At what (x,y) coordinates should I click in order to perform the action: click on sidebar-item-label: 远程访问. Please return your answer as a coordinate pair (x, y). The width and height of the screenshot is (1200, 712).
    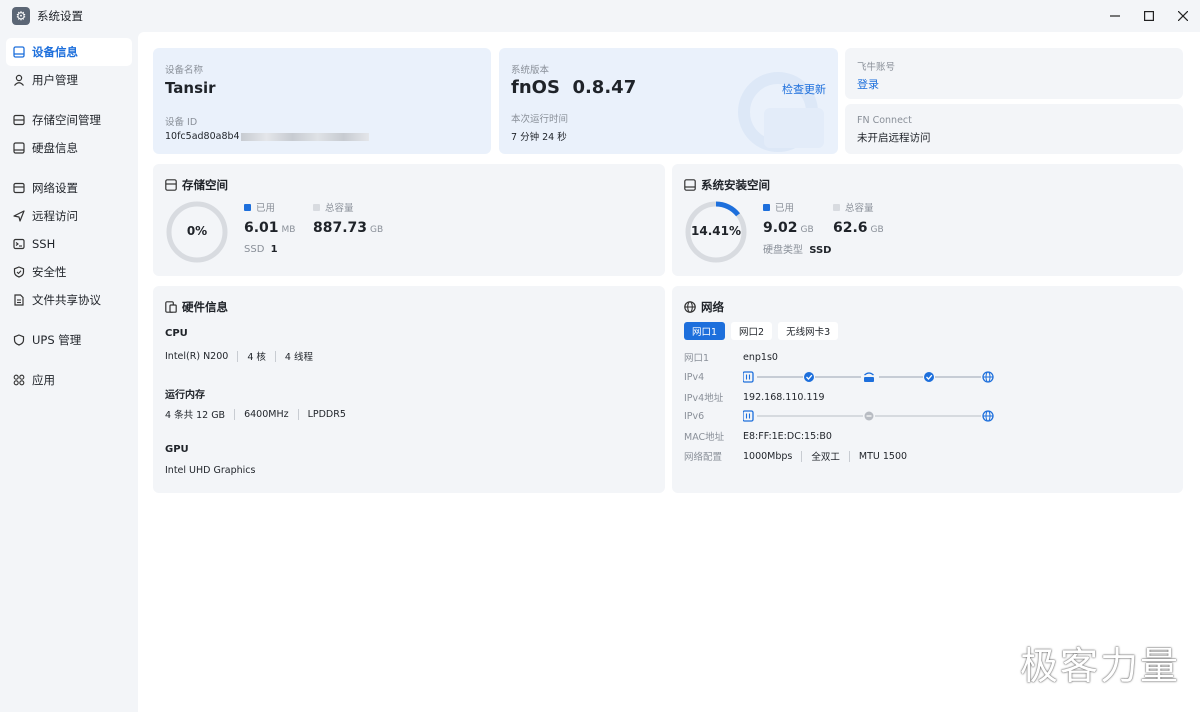
    Looking at the image, I should click on (55, 216).